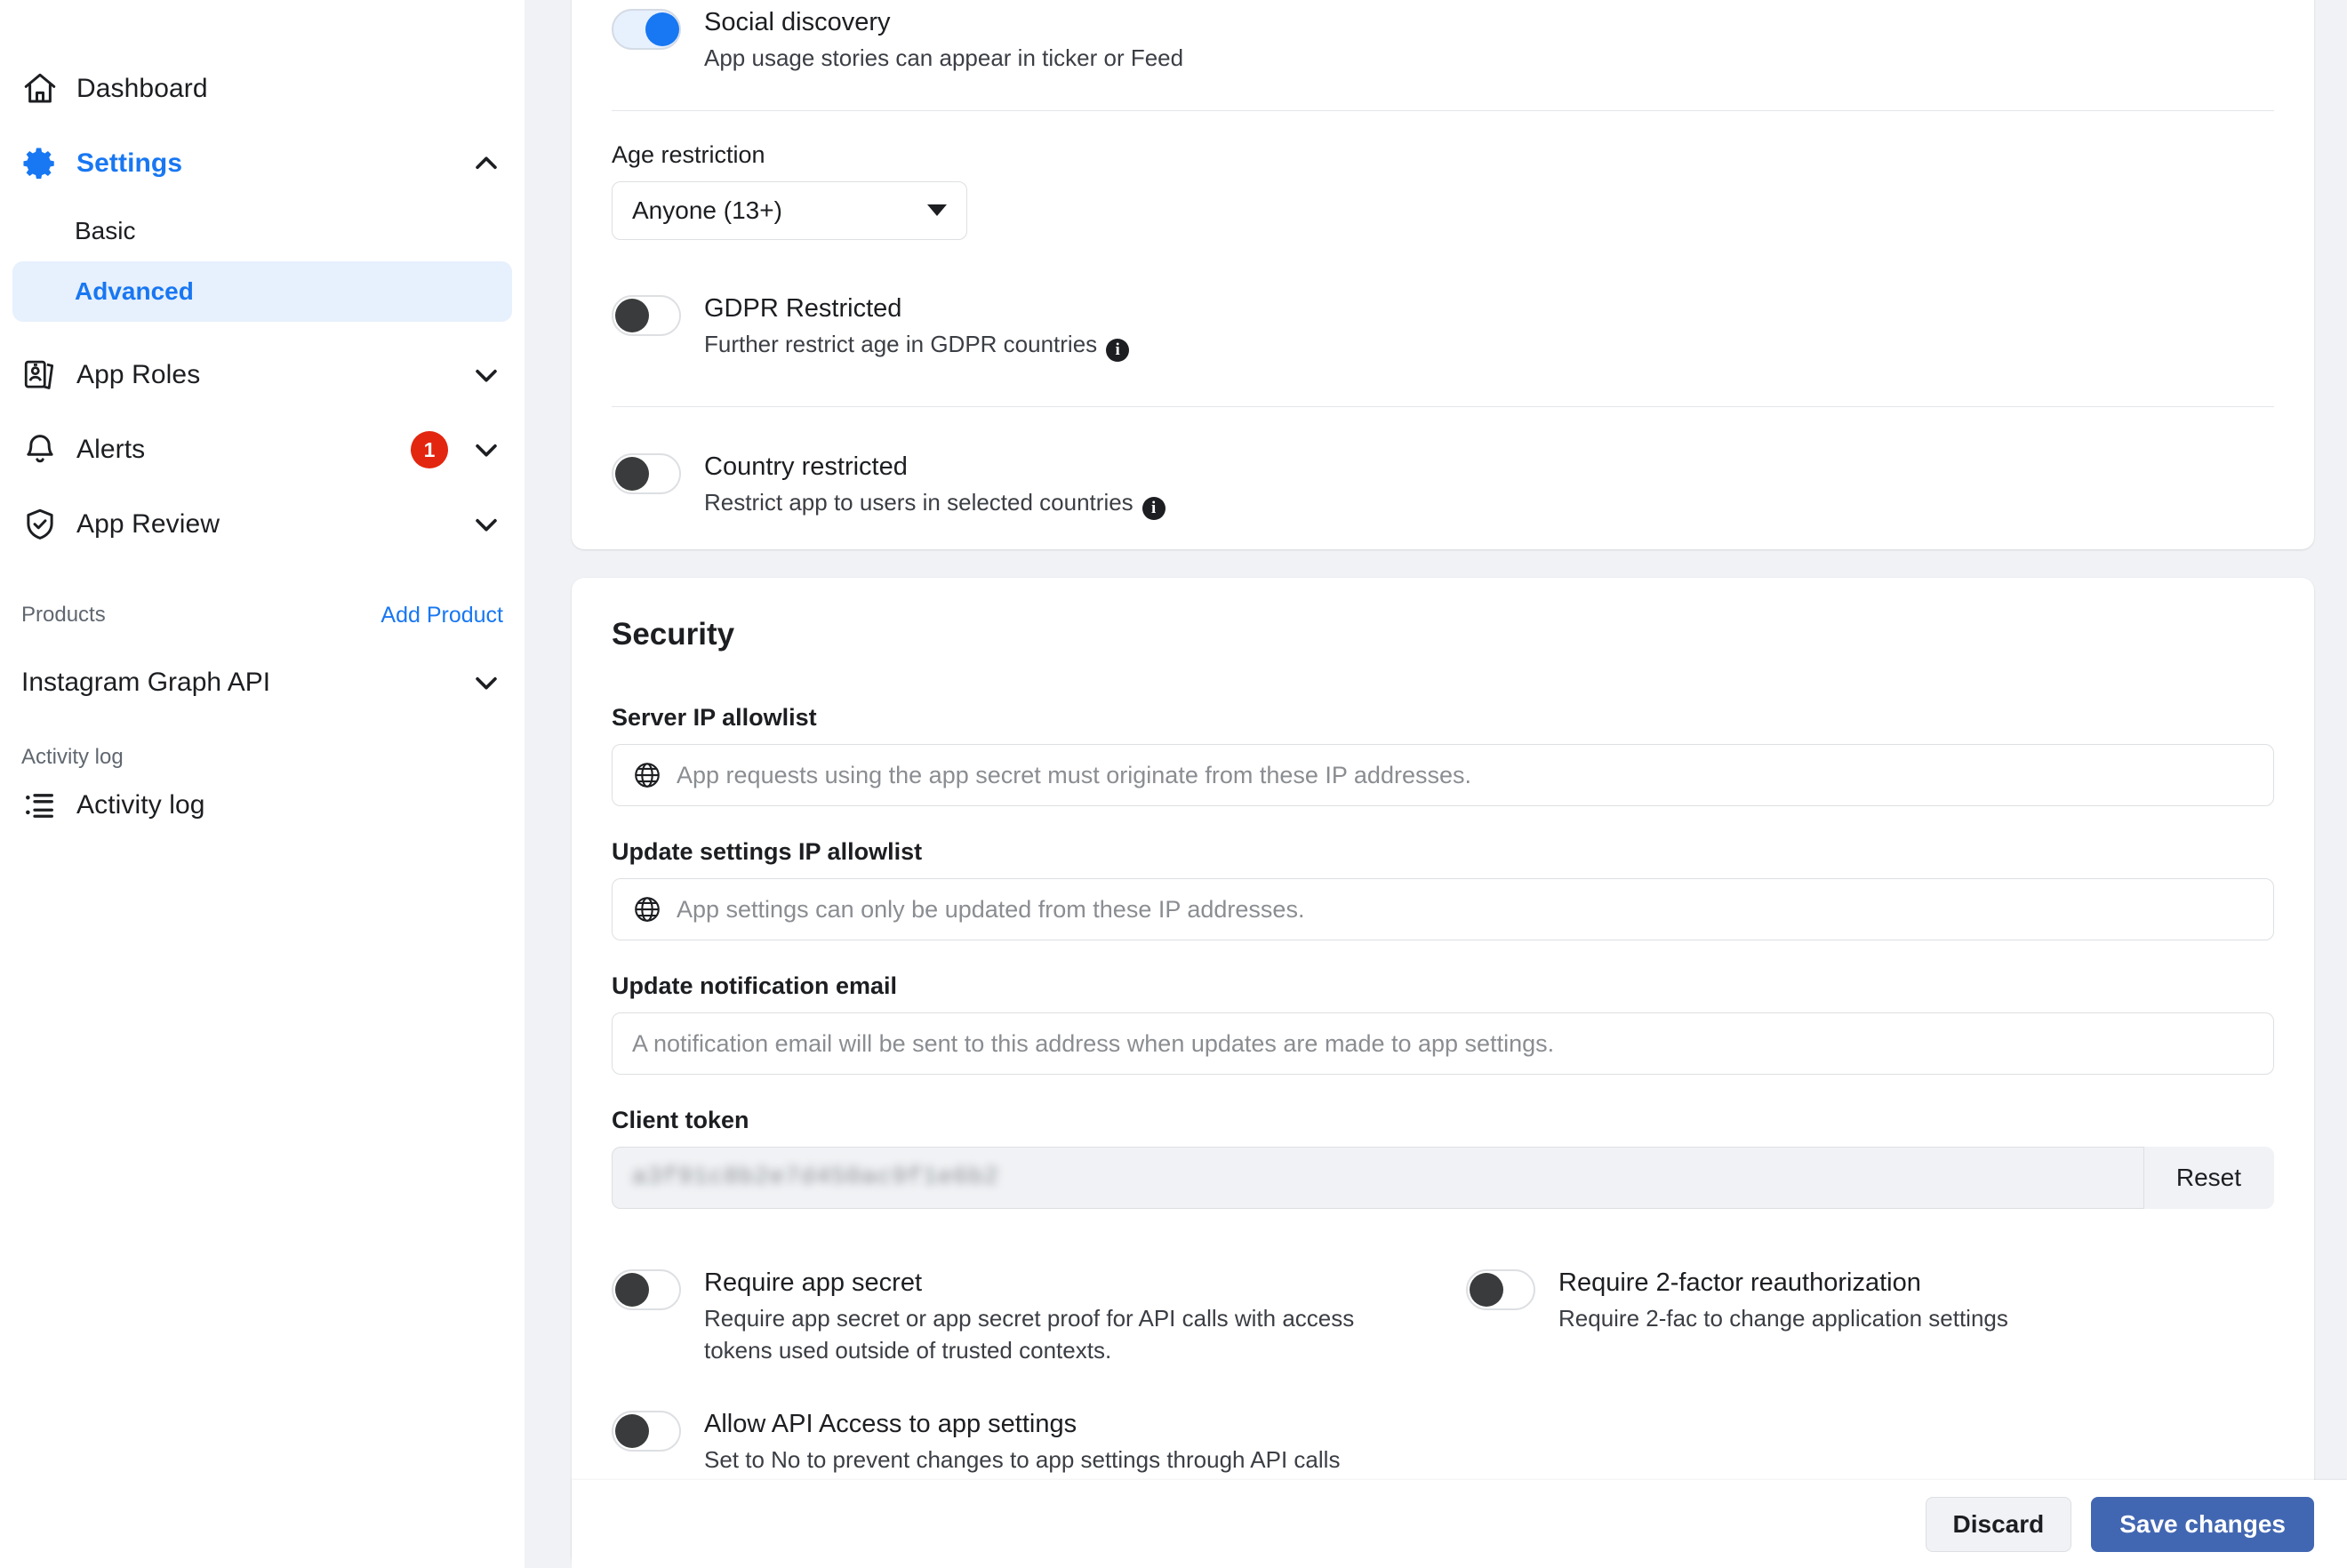 Image resolution: width=2347 pixels, height=1568 pixels. What do you see at coordinates (262, 231) in the screenshot?
I see `sidebar-item-basic: Basic` at bounding box center [262, 231].